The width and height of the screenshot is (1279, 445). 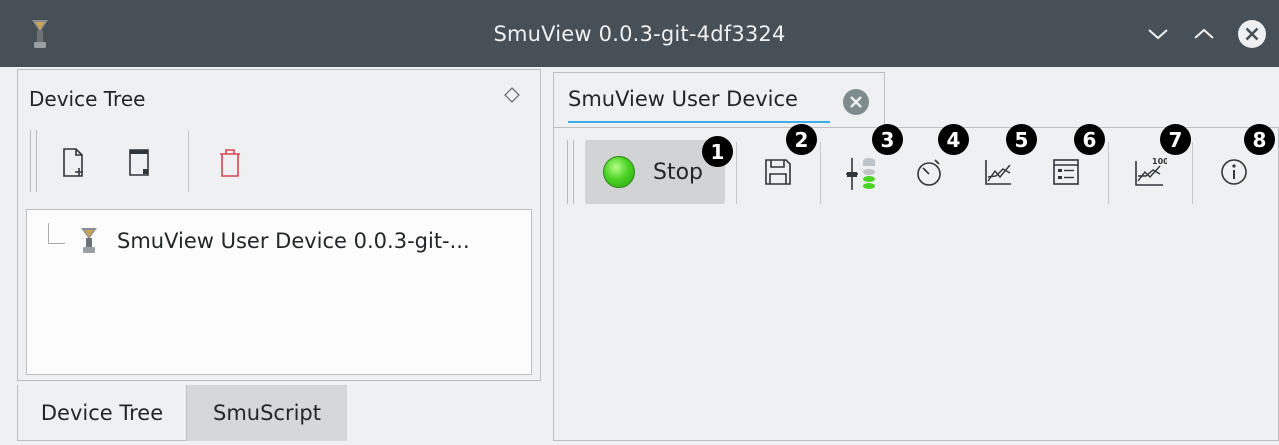 What do you see at coordinates (267, 413) in the screenshot?
I see `tab-smuscript: SmuScript` at bounding box center [267, 413].